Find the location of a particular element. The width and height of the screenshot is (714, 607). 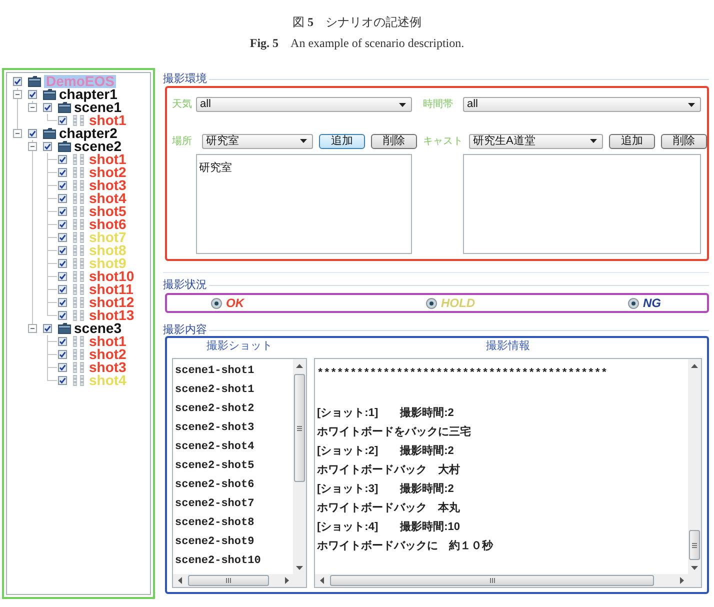

listbox: 研究室 is located at coordinates (304, 204).